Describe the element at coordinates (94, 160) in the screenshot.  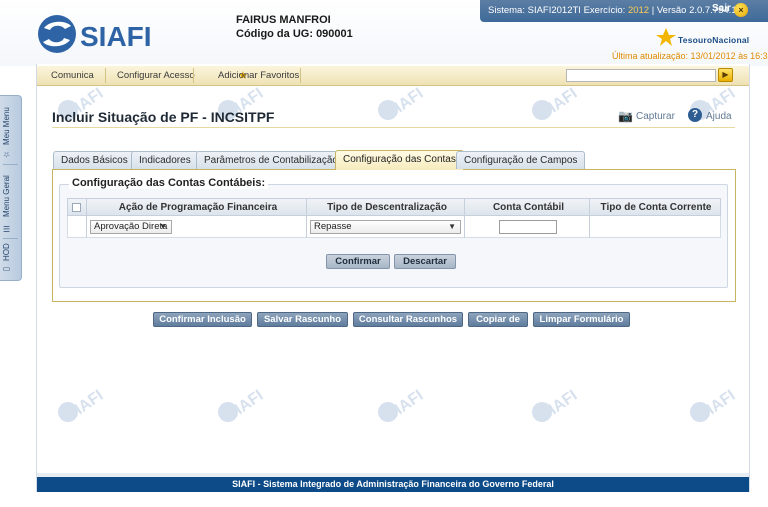
I see `tab-dados-basicos: Dados Básicos` at that location.